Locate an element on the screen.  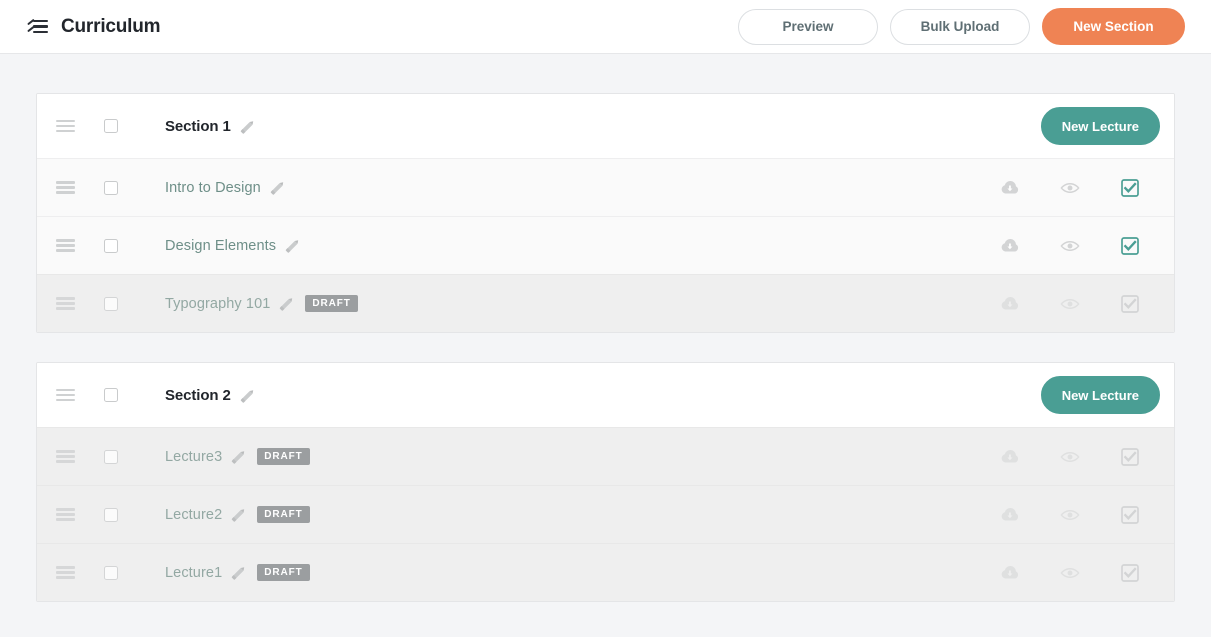
lecture-title-wrap: Intro to Design is located at coordinates (206, 188).